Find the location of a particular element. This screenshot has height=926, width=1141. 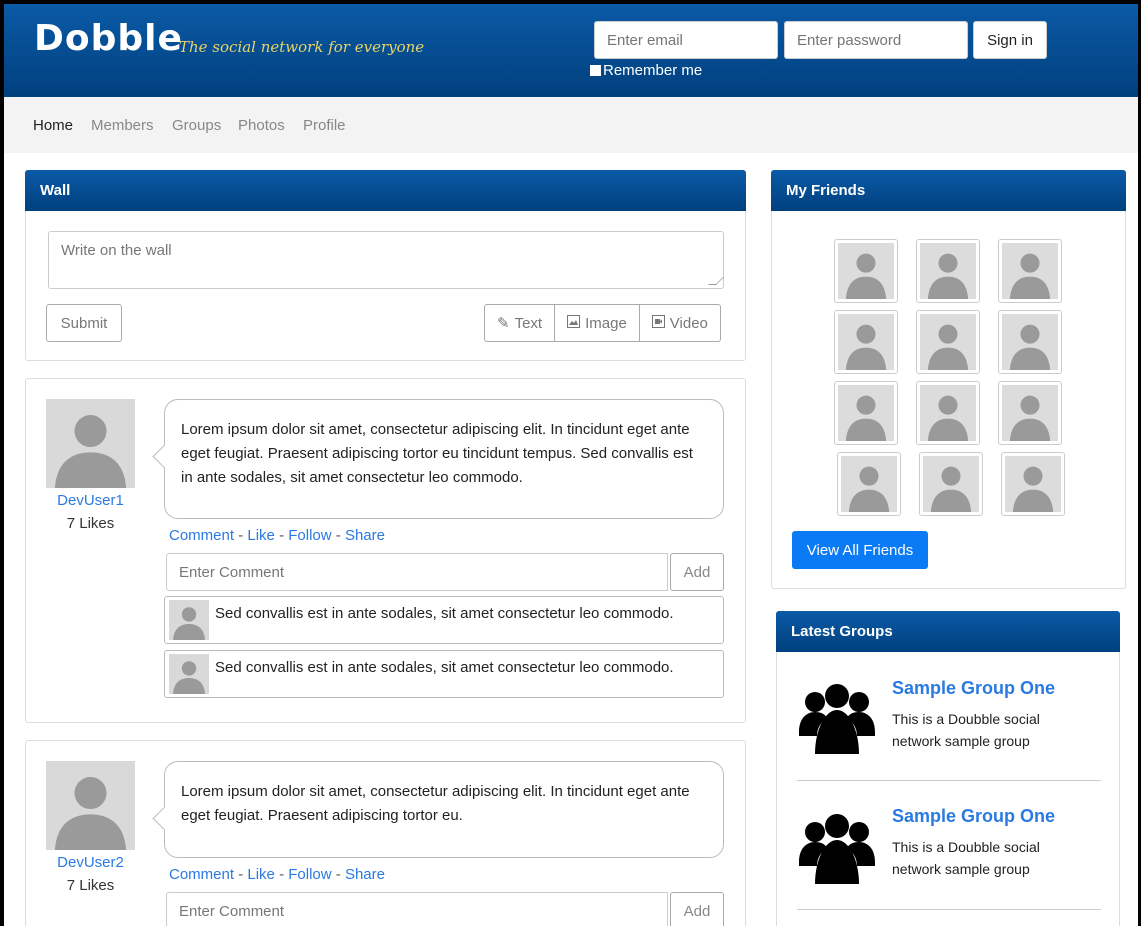

logo: Dobble is located at coordinates (108, 38).